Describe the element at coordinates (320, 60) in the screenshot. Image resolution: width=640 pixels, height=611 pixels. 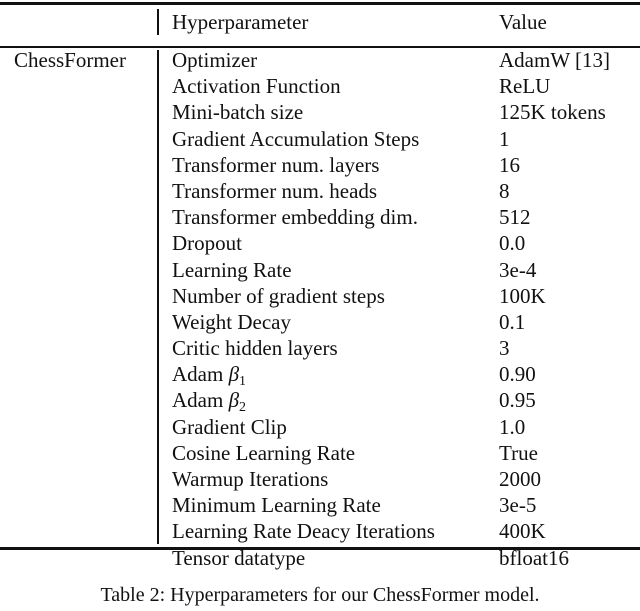
I see `table-row: Optimizer AdamW [13]` at that location.